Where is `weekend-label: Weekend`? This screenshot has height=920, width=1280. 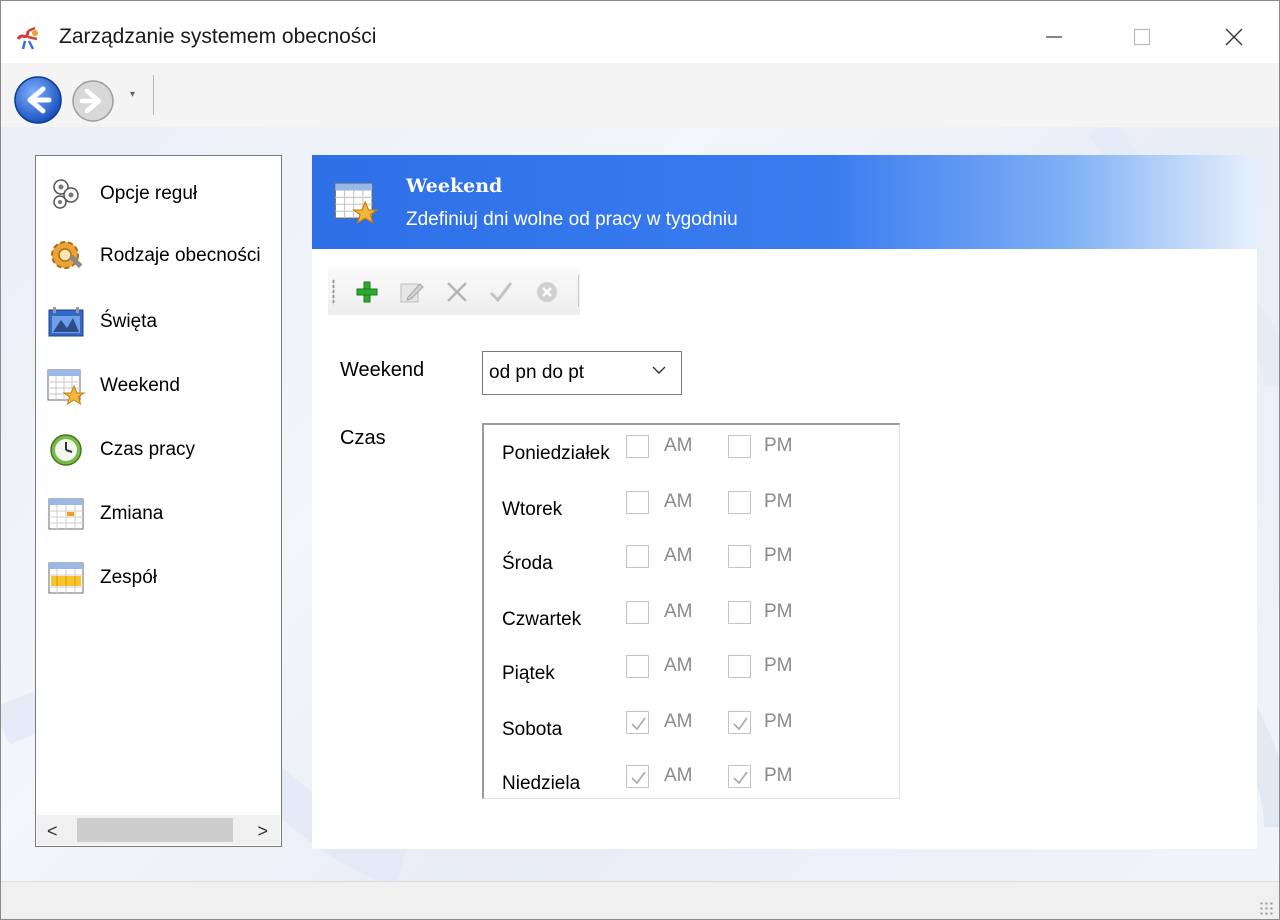 weekend-label: Weekend is located at coordinates (382, 370).